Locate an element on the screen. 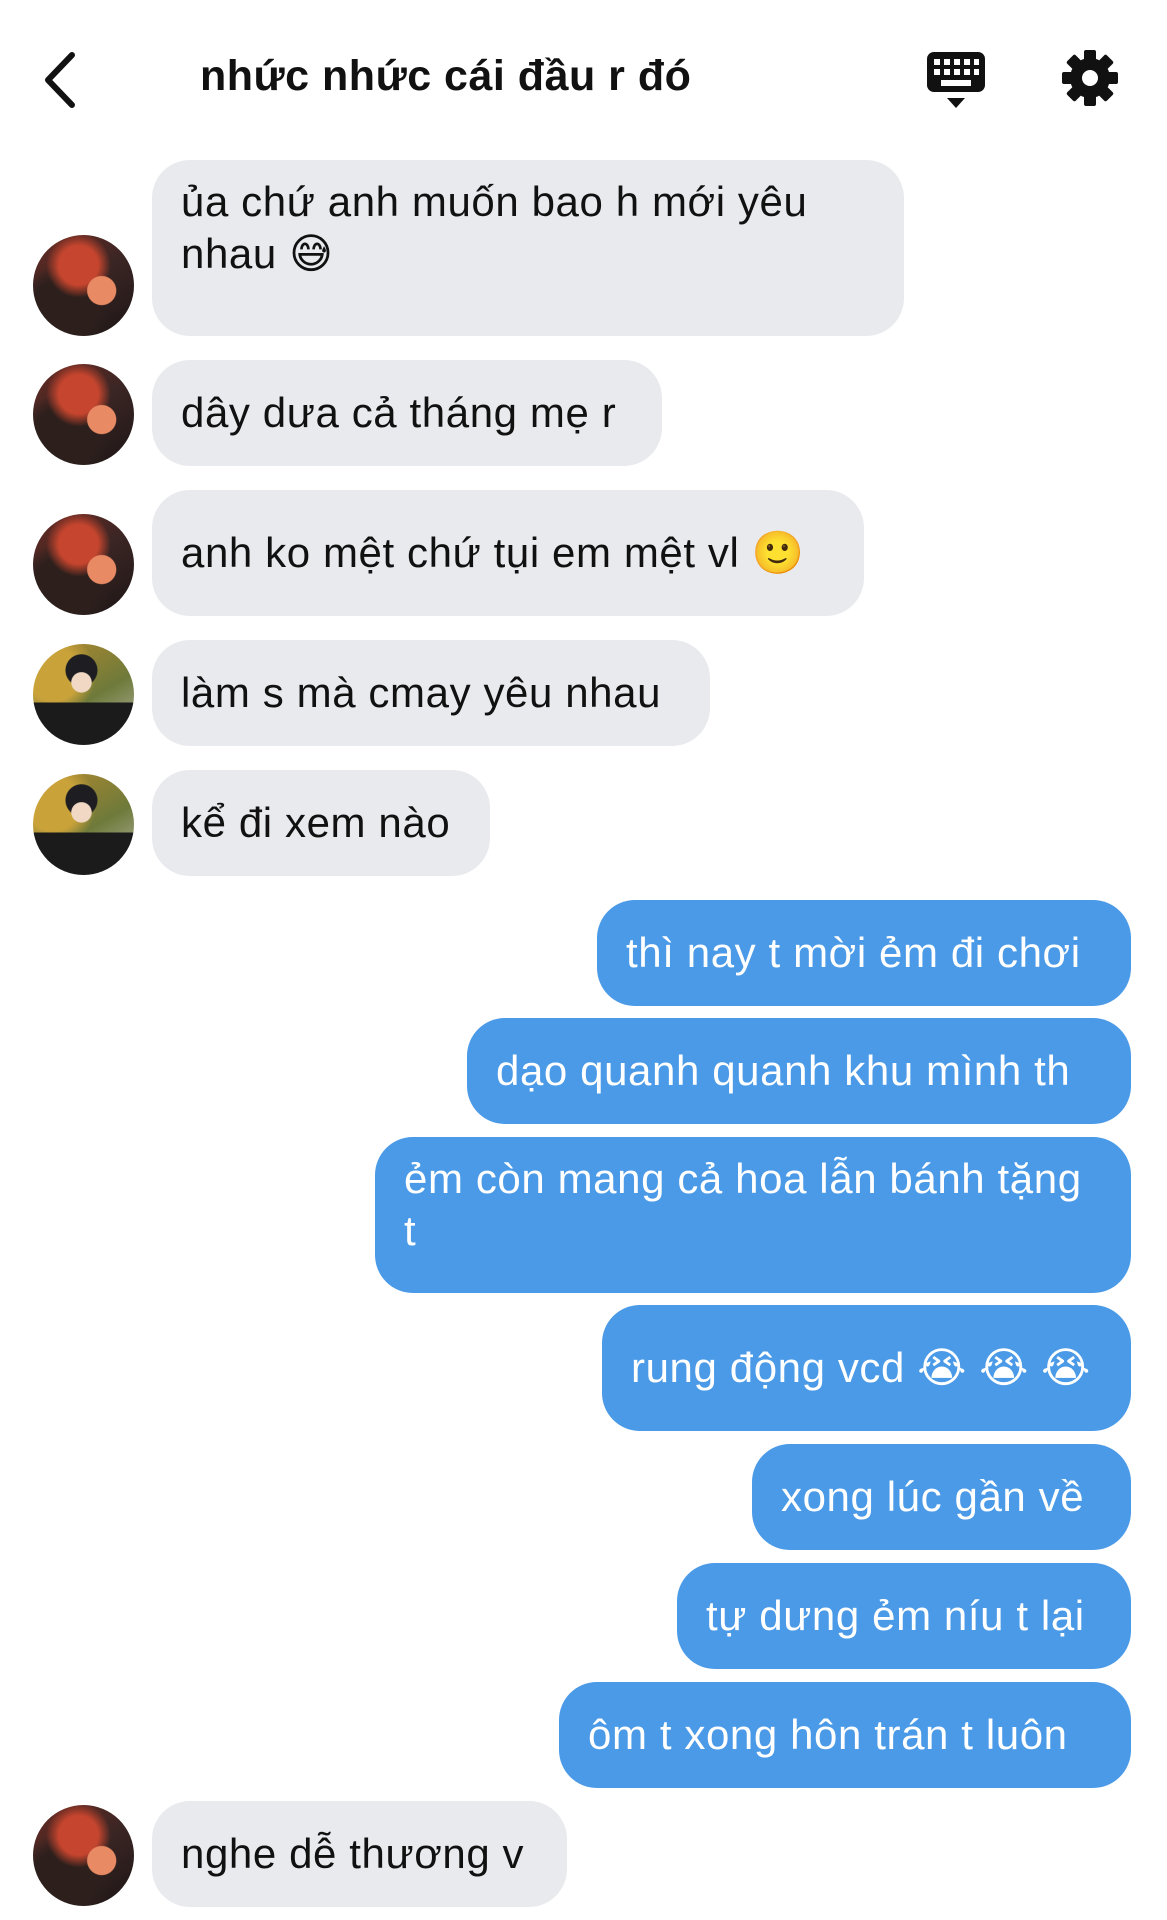 The height and width of the screenshot is (1920, 1167). message-bubble-outgoing: thì nay t mời ẻm đi chơi is located at coordinates (864, 953).